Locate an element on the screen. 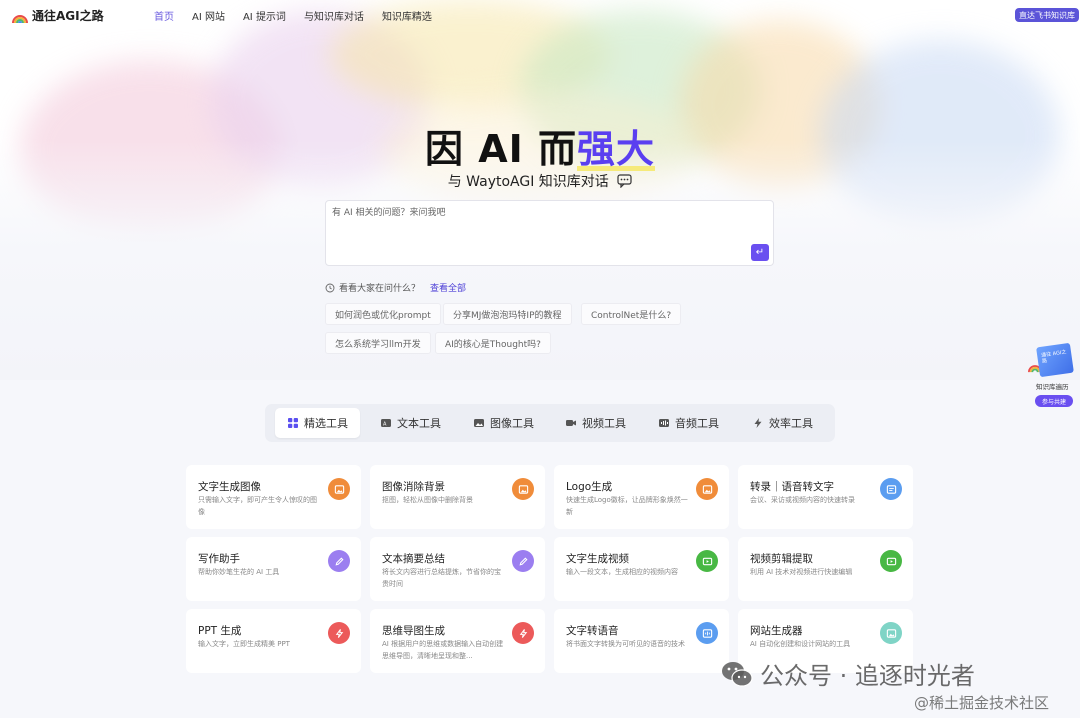 The height and width of the screenshot is (718, 1080). tool-card-title: 文字生成图像 is located at coordinates (229, 487).